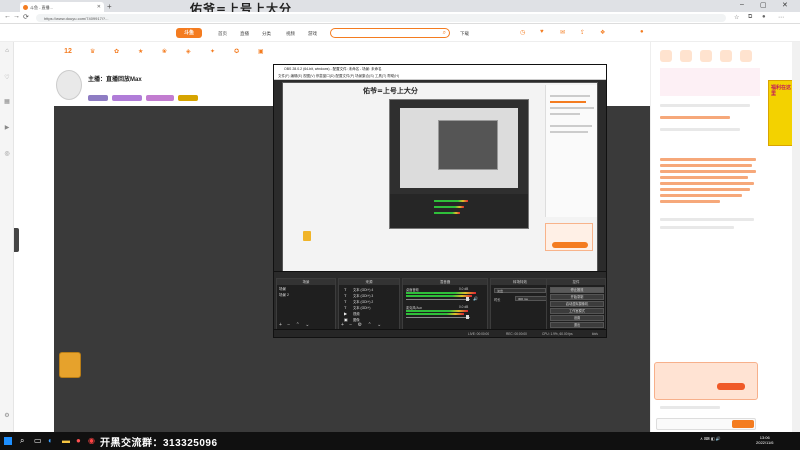 This screenshot has width=800, height=450. What do you see at coordinates (743, 424) in the screenshot?
I see `send-button` at bounding box center [743, 424].